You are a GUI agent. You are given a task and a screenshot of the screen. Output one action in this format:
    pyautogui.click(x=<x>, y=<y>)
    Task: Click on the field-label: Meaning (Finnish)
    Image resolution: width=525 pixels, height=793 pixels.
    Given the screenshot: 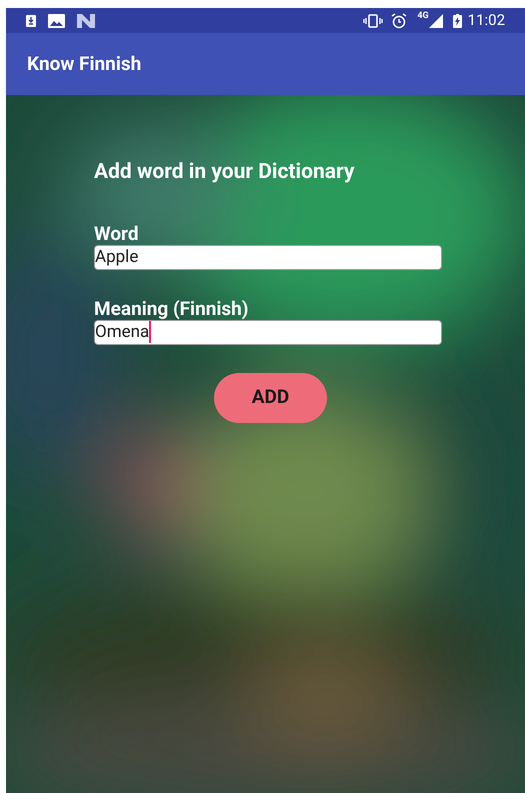 What is the action you would take?
    pyautogui.click(x=172, y=309)
    